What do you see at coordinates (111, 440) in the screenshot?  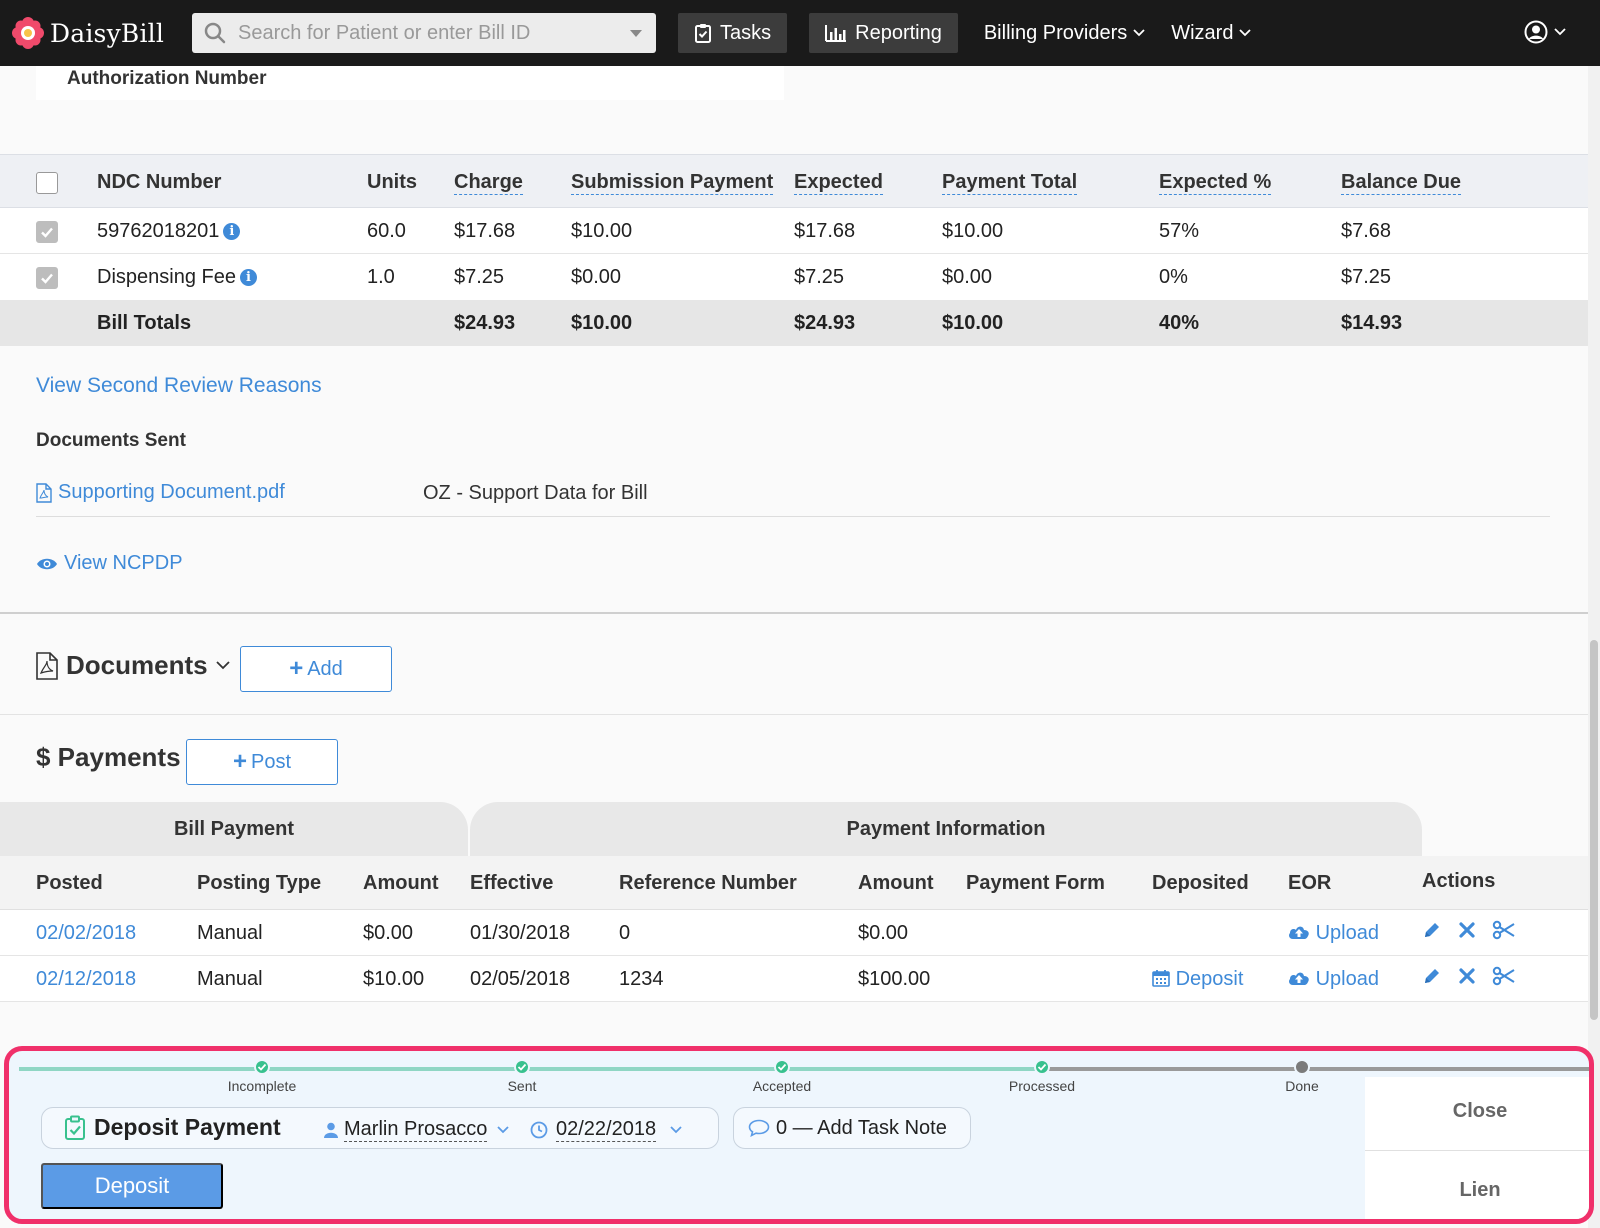 I see `documents-sent-title: Documents Sent` at bounding box center [111, 440].